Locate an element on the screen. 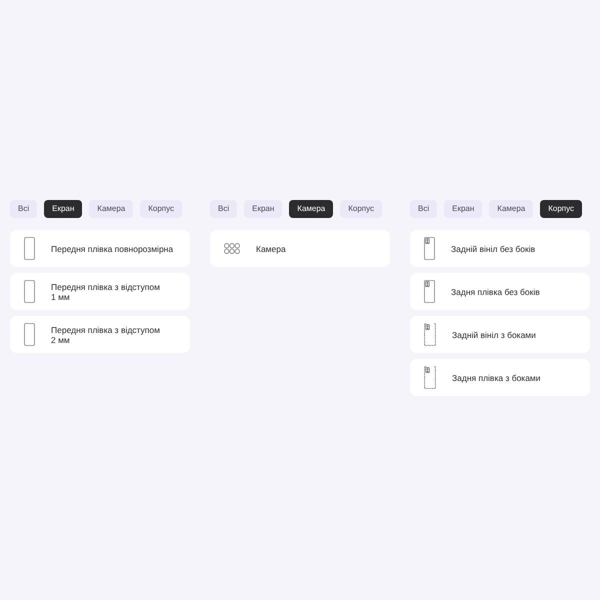 The height and width of the screenshot is (600, 600). option-card: Задній вініл без боків is located at coordinates (500, 248).